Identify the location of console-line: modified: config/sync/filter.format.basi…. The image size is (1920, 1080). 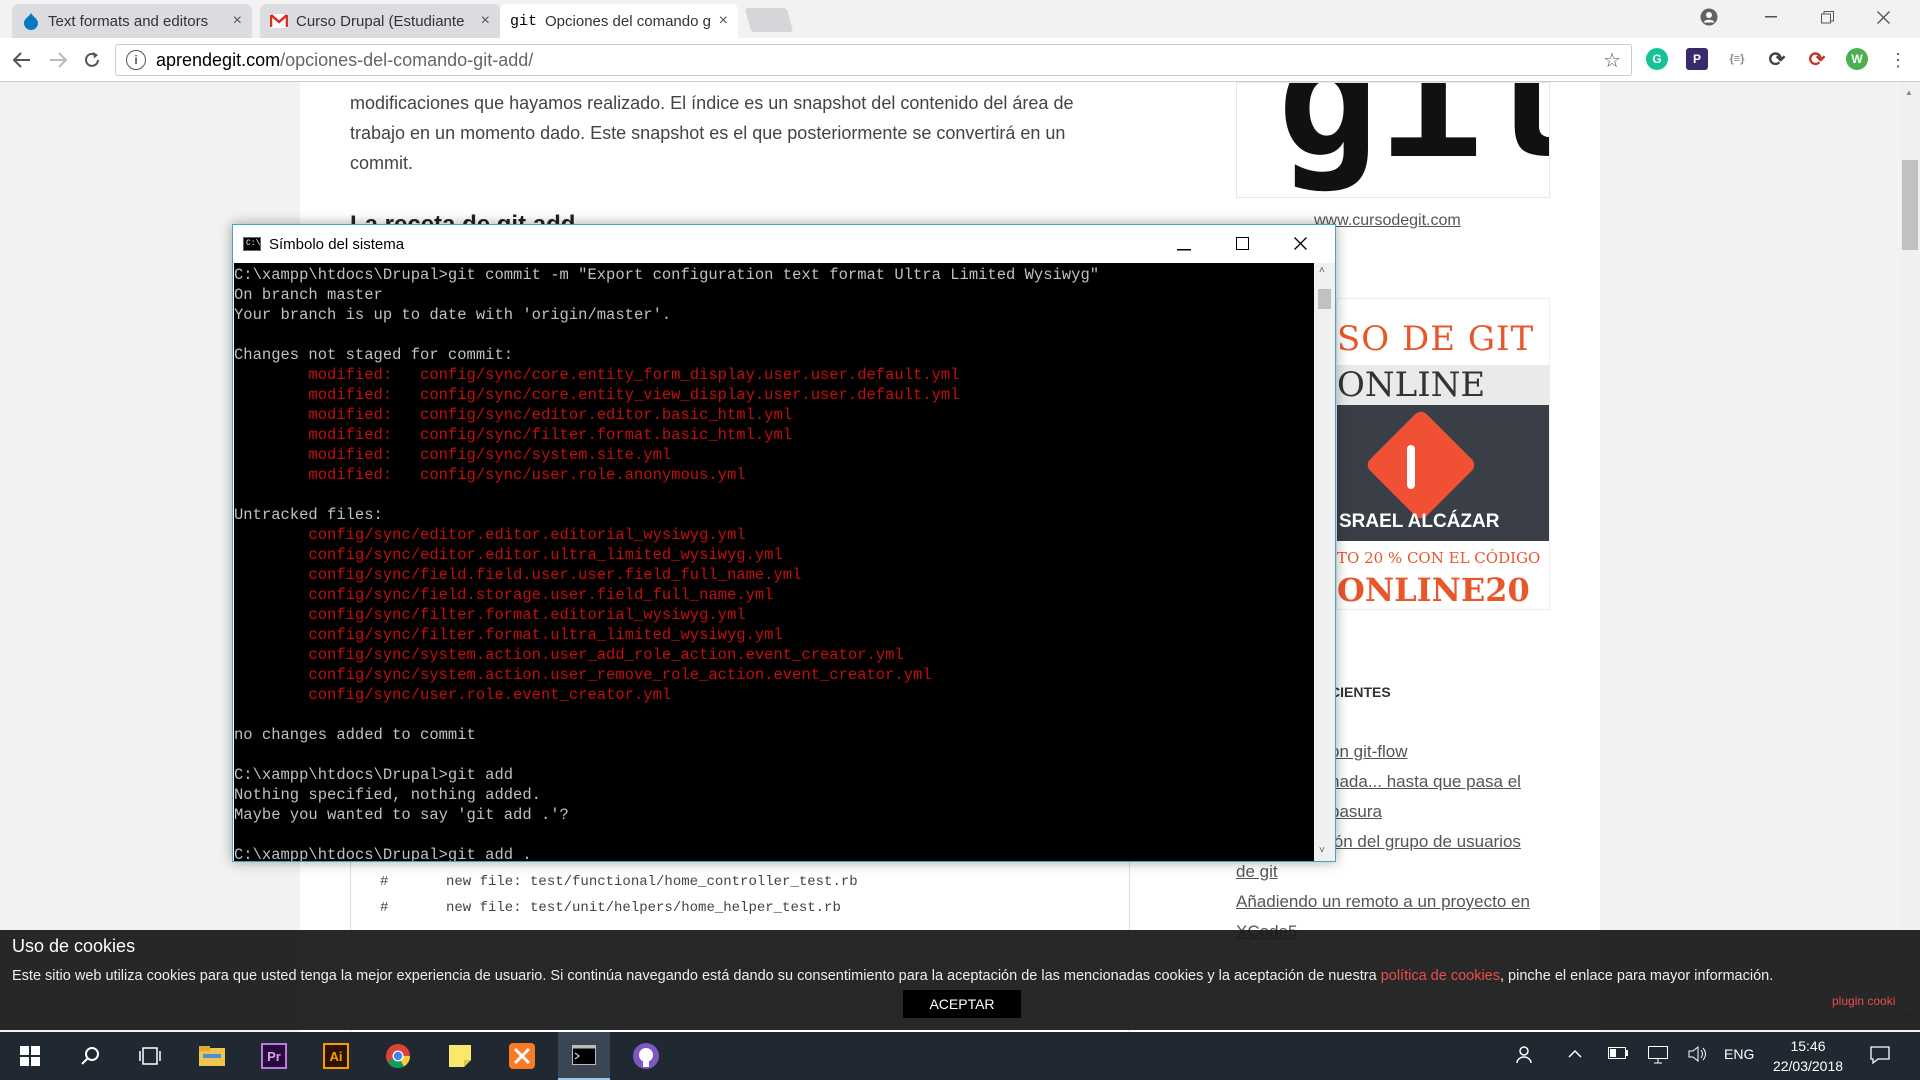
(513, 435).